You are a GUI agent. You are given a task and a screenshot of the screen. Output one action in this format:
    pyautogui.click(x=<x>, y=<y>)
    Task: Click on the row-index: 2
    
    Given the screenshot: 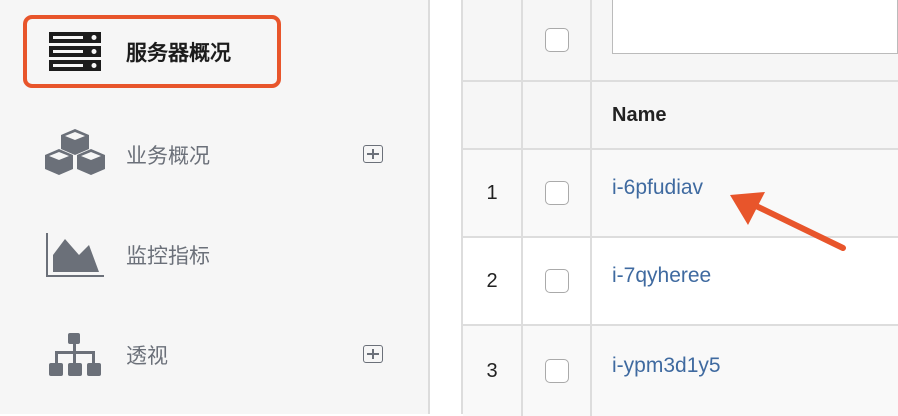 What is the action you would take?
    pyautogui.click(x=493, y=281)
    